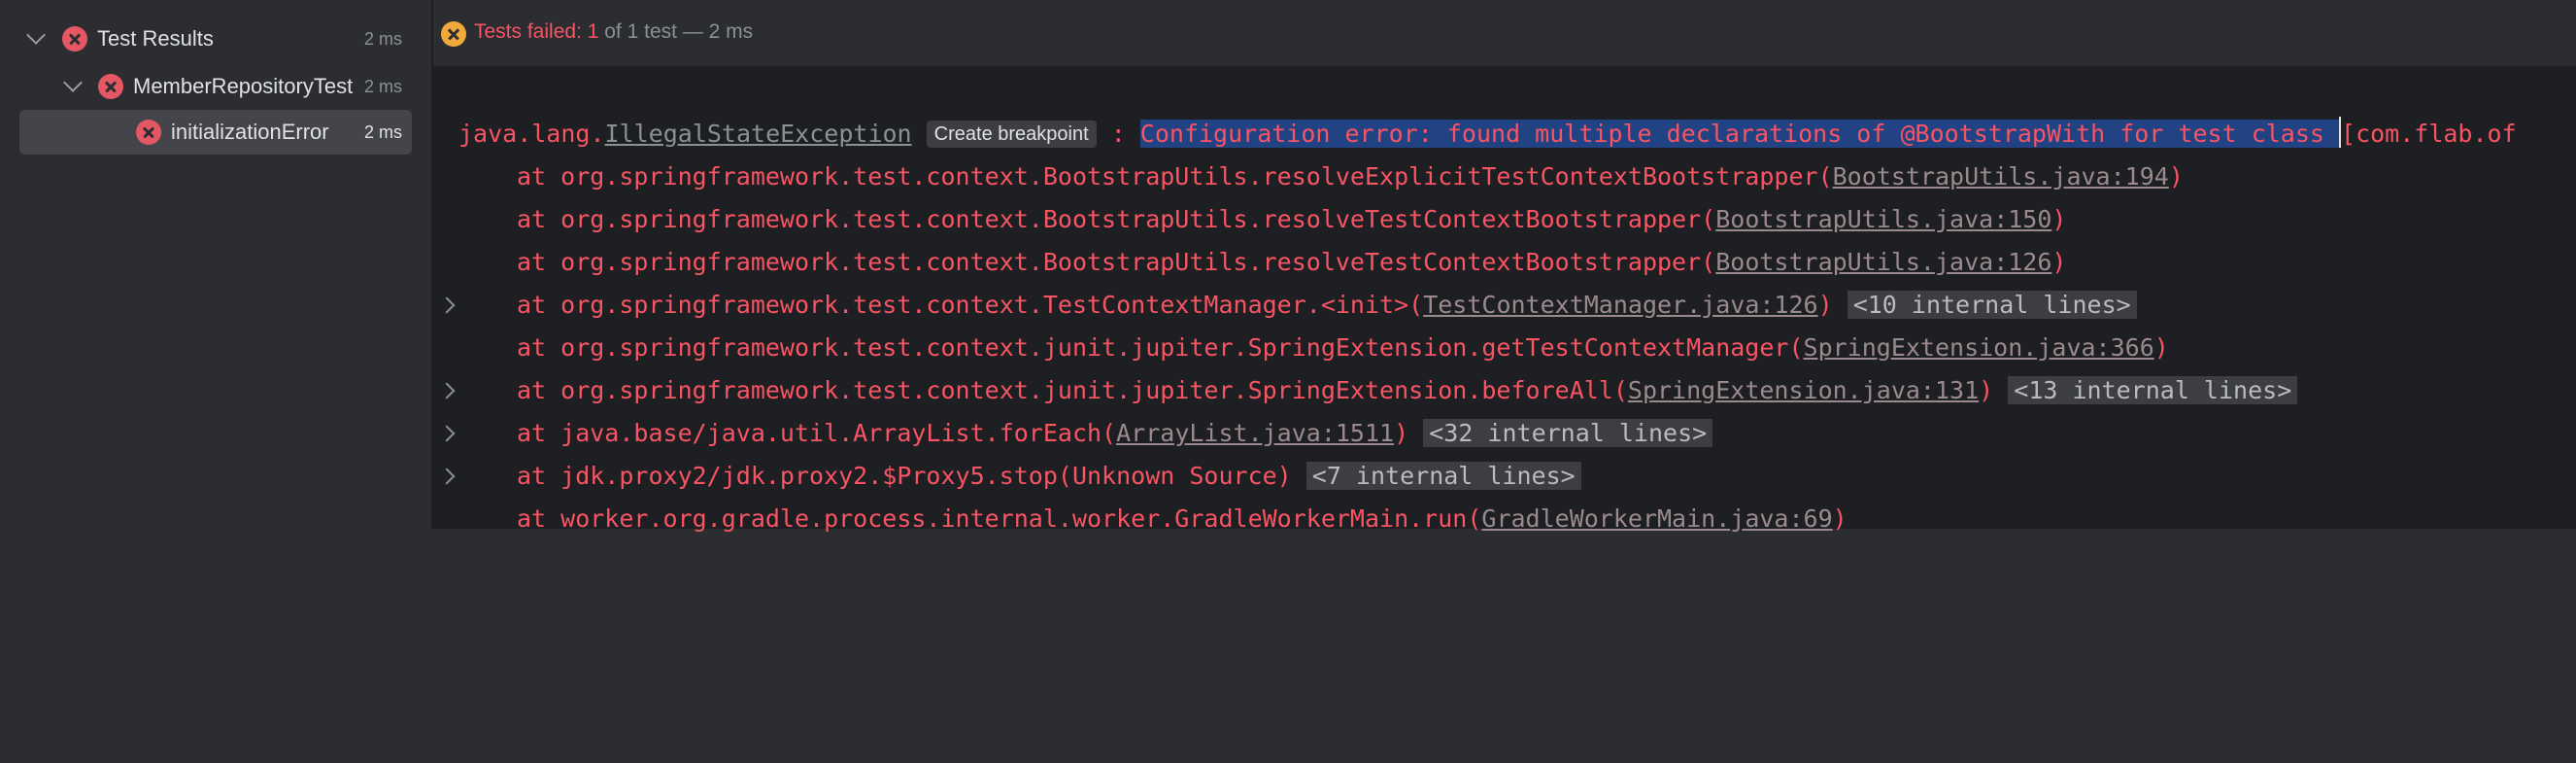  What do you see at coordinates (453, 34) in the screenshot?
I see `test-failed-icon` at bounding box center [453, 34].